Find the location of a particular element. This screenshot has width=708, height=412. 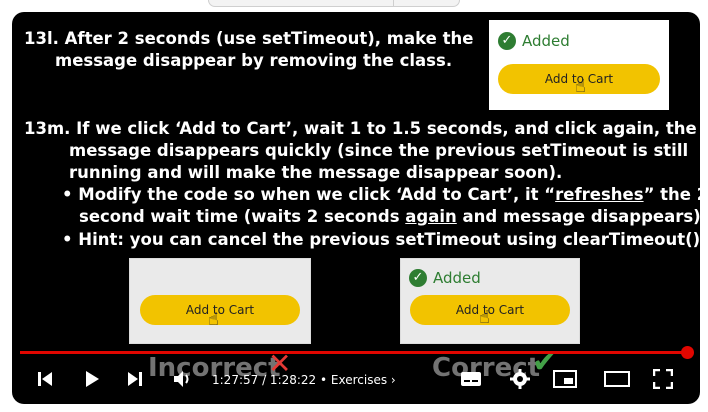

volume-icon is located at coordinates (183, 379).